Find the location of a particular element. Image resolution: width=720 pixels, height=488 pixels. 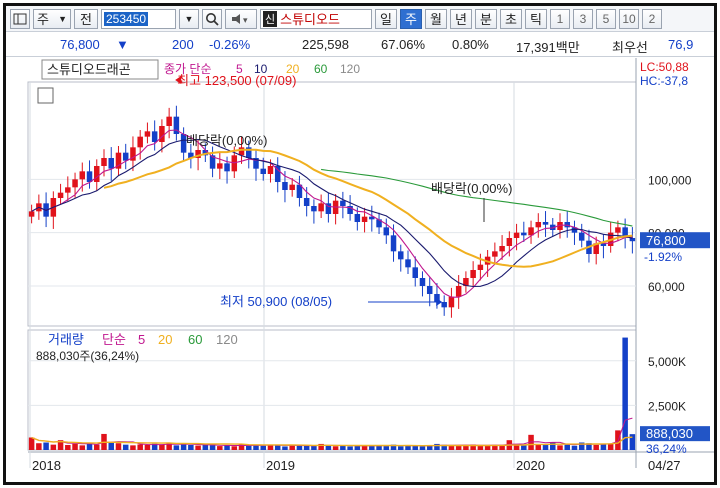

tab-year-label: 년 is located at coordinates (461, 19).